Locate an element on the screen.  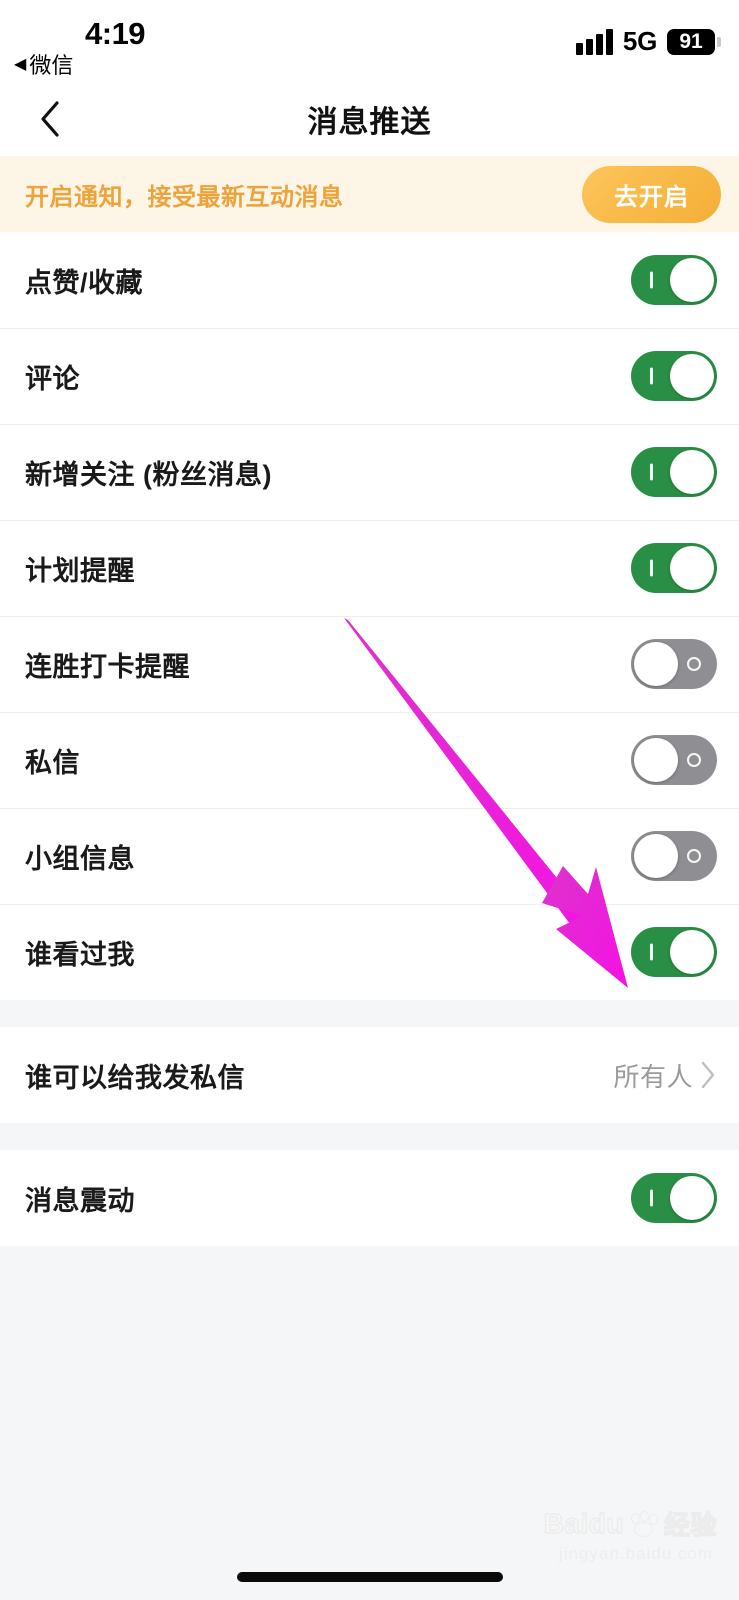
toggle-likes-favorites is located at coordinates (674, 280).